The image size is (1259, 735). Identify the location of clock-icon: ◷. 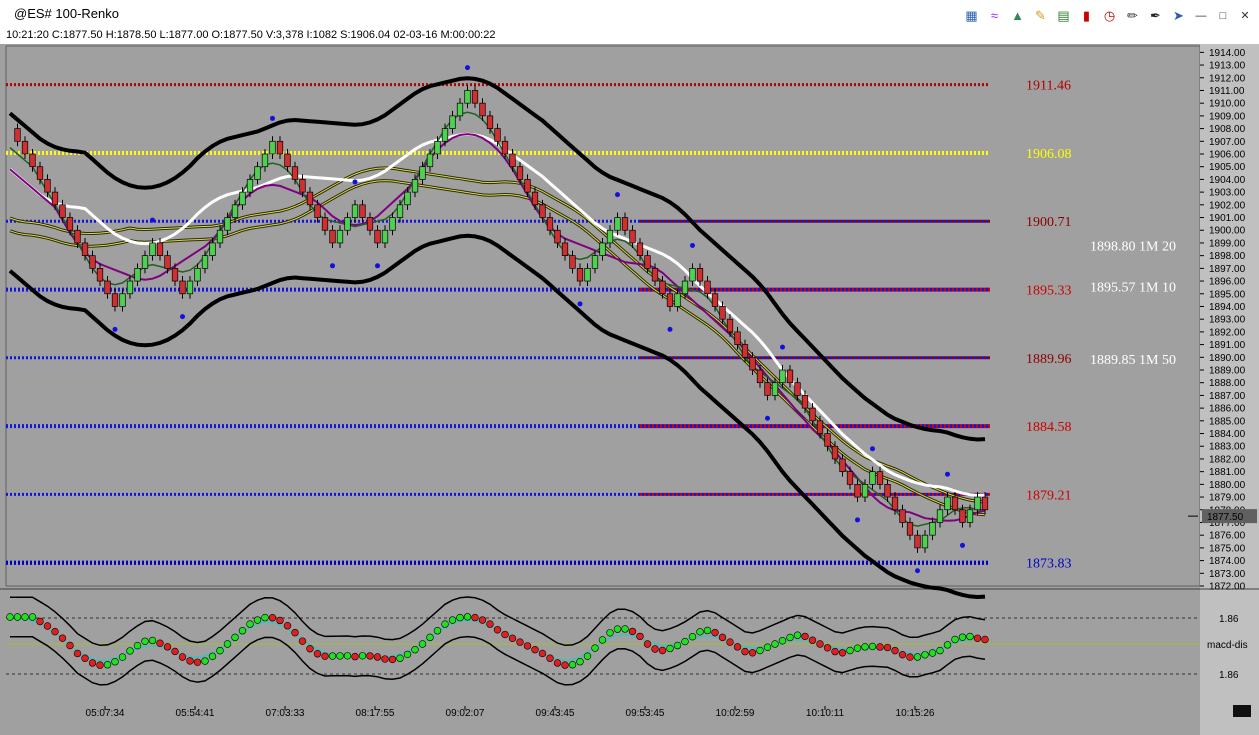
(1109, 15).